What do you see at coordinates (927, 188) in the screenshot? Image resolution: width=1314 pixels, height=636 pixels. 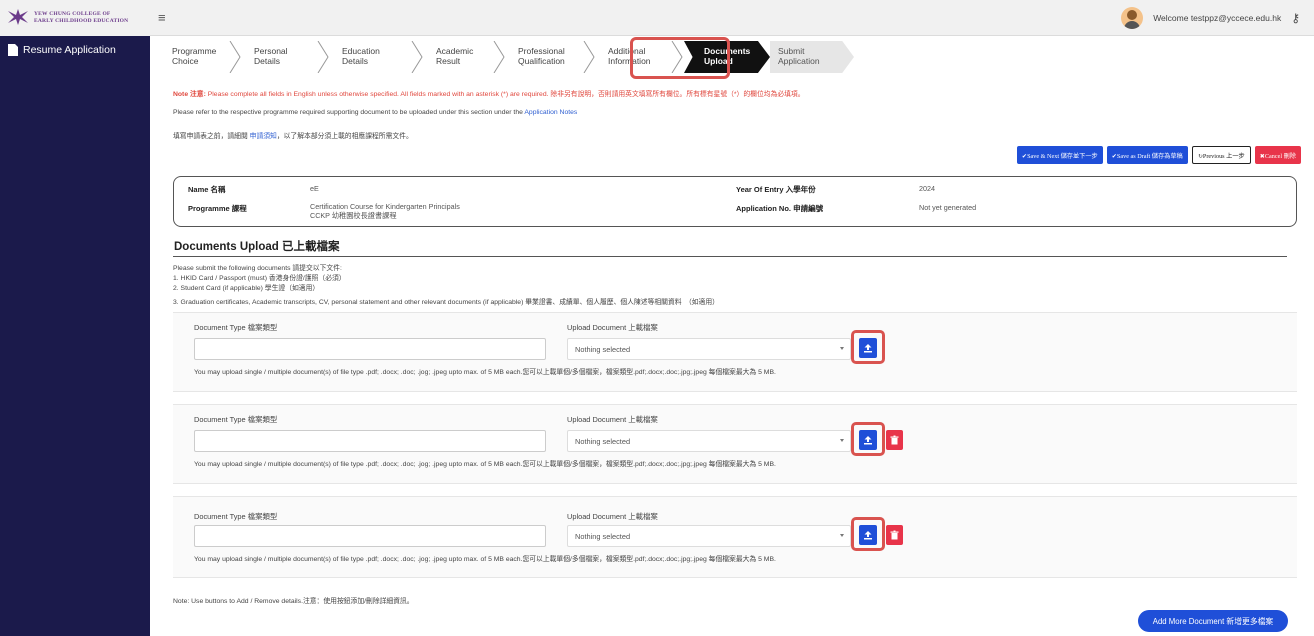 I see `year-of-entry-value: 2024` at bounding box center [927, 188].